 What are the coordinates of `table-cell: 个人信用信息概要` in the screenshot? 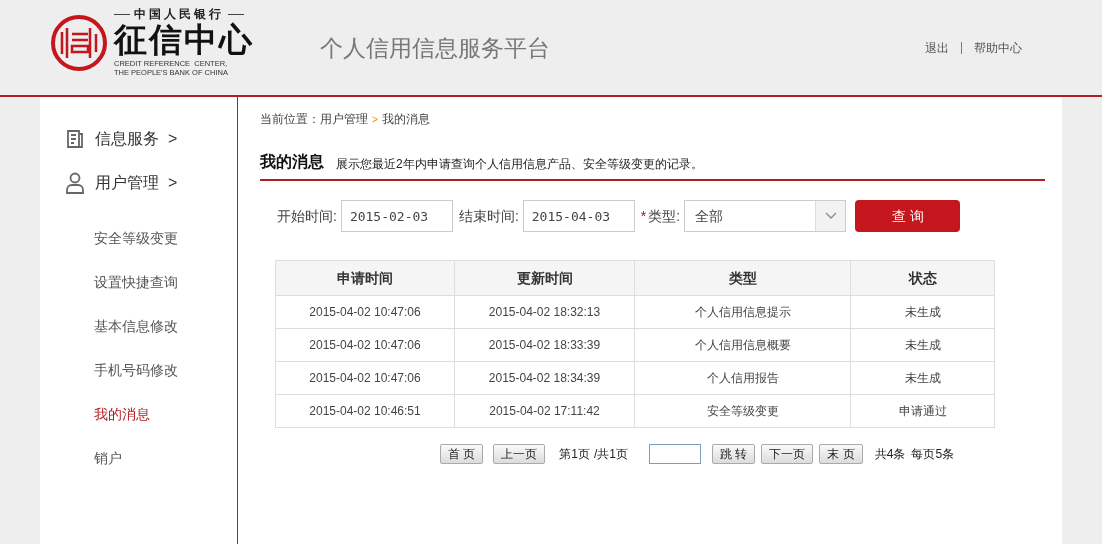 It's located at (742, 345).